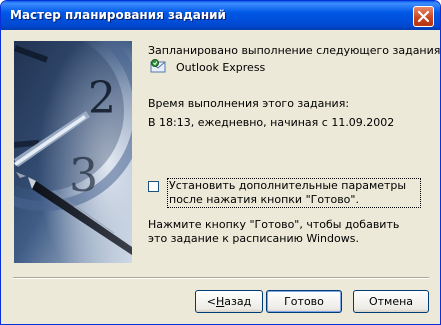 The image size is (441, 325). Describe the element at coordinates (221, 67) in the screenshot. I see `task-name: Outlook Express` at that location.